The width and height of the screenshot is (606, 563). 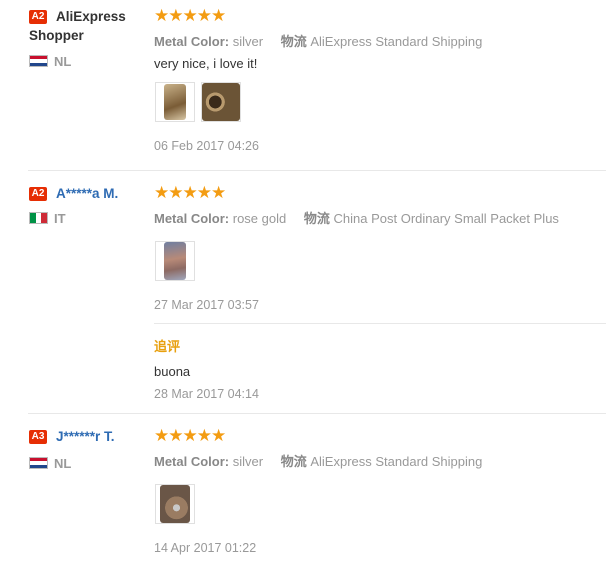 What do you see at coordinates (87, 193) in the screenshot?
I see `buyer-name: A*****a M.` at bounding box center [87, 193].